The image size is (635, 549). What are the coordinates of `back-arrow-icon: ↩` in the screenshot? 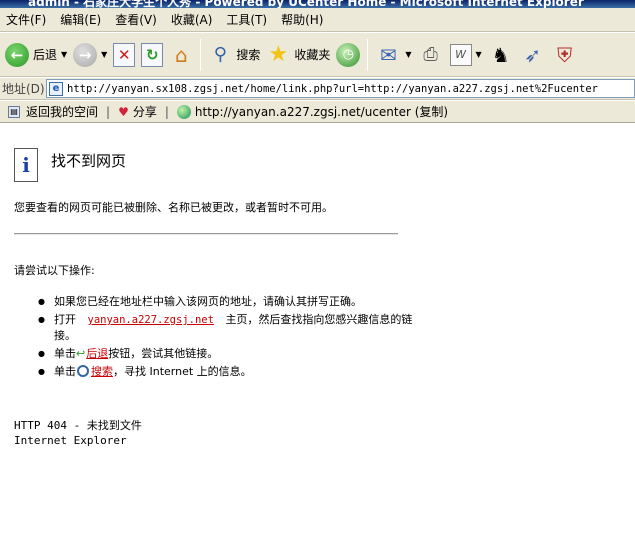 It's located at (81, 353).